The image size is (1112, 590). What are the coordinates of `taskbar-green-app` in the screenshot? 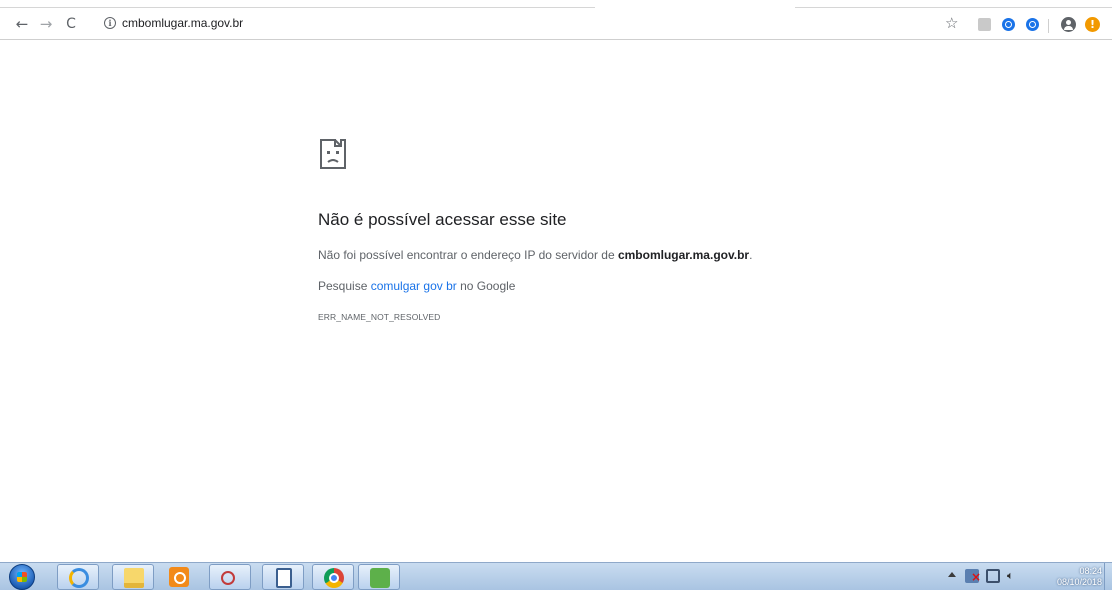 It's located at (379, 577).